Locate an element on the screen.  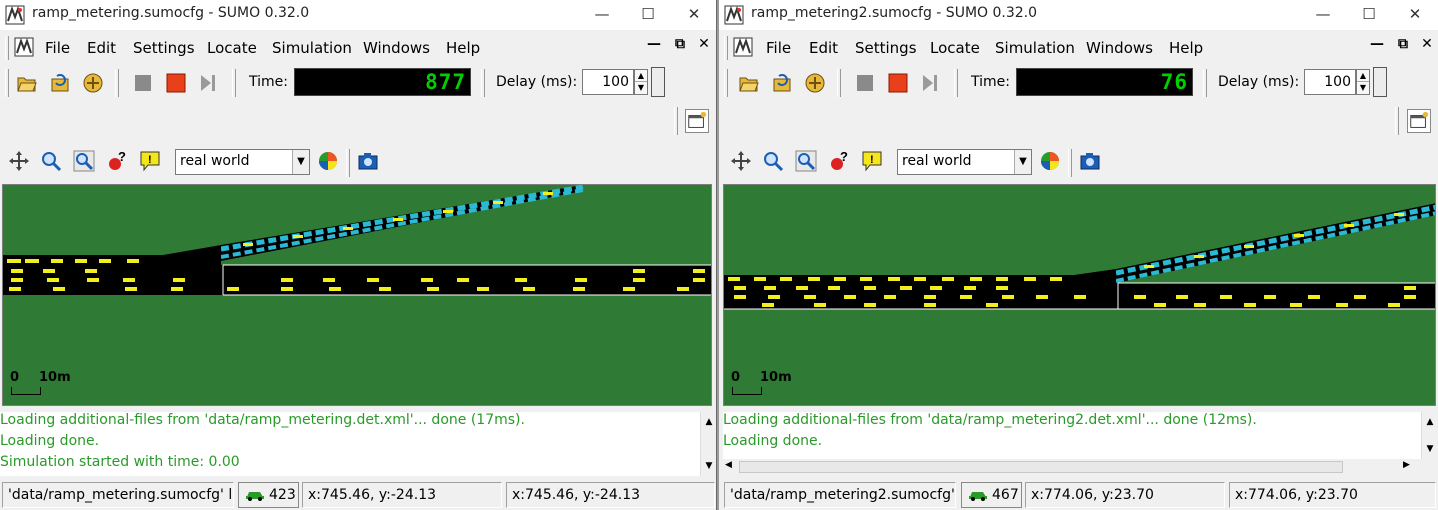
scroll-right-icon: ▶ is located at coordinates (1406, 465).